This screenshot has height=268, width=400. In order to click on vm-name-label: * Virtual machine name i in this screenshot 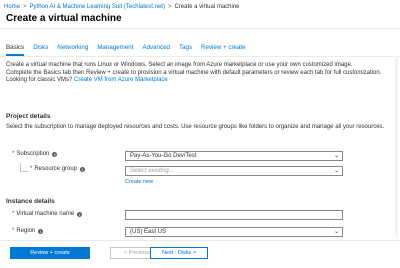, I will do `click(47, 214)`.